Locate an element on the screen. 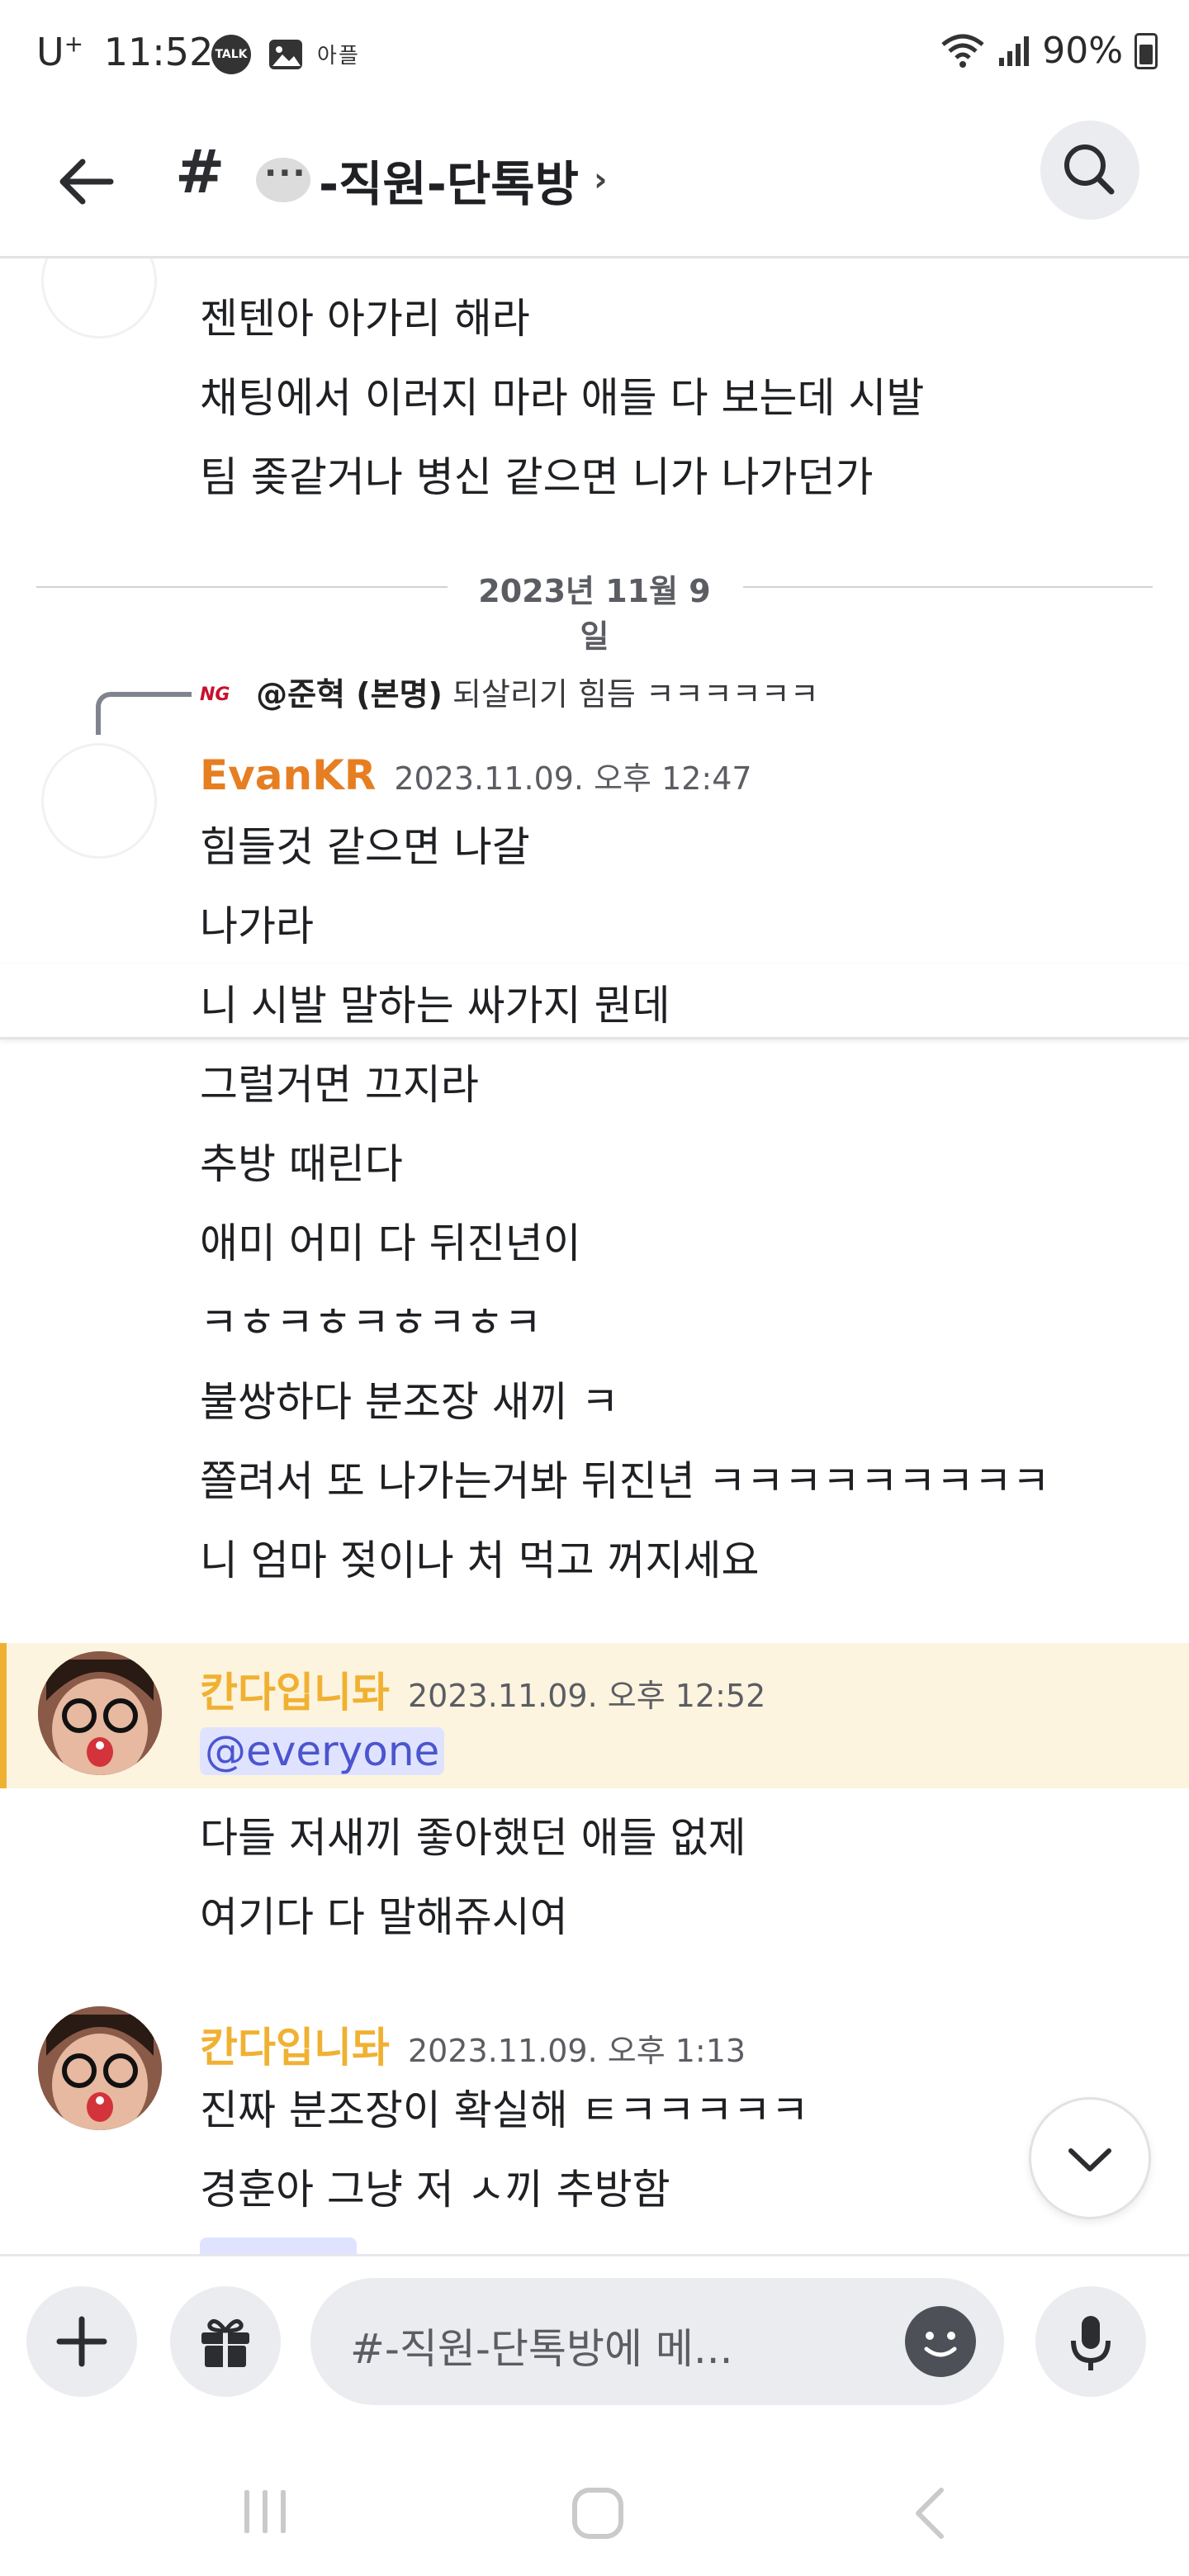 This screenshot has height=2576, width=1189. home-icon is located at coordinates (597, 2513).